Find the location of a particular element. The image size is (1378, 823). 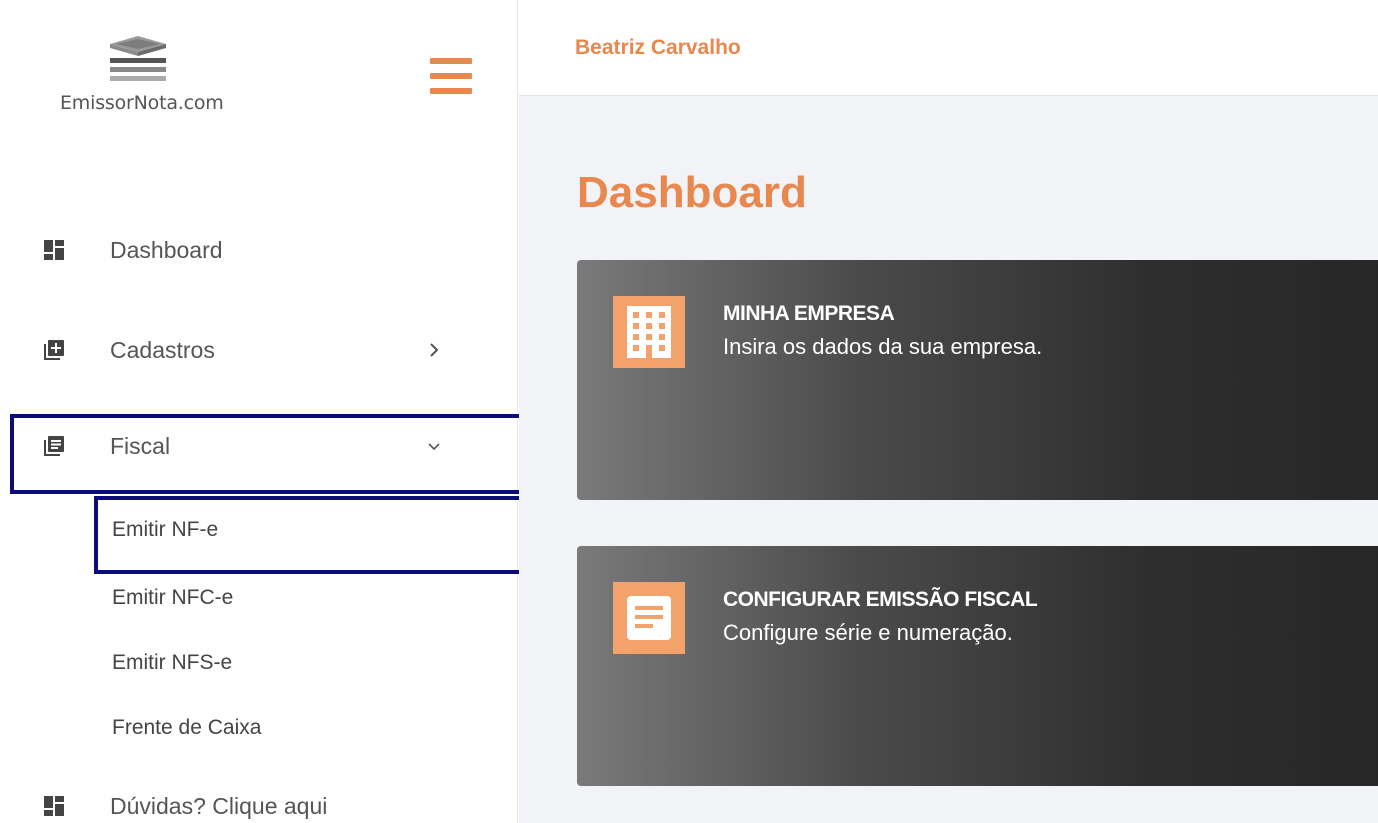

user-name: Beatriz Carvalho is located at coordinates (658, 48).